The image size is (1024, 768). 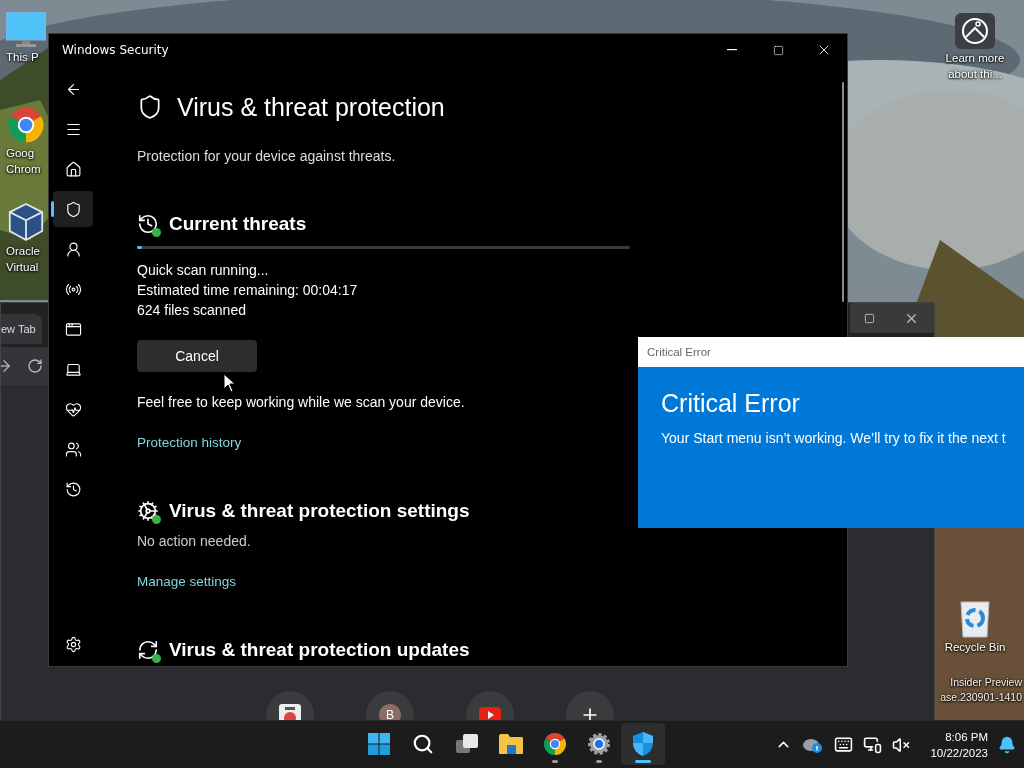 What do you see at coordinates (379, 744) in the screenshot?
I see `windows-logo-icon` at bounding box center [379, 744].